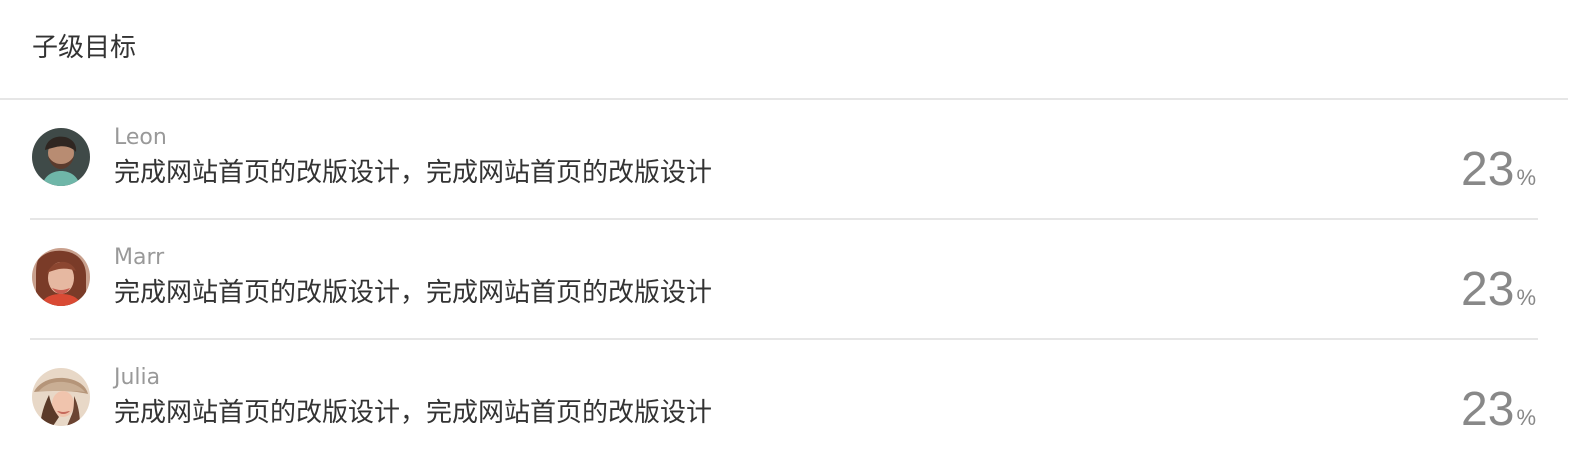 The width and height of the screenshot is (1596, 466). What do you see at coordinates (140, 137) in the screenshot?
I see `owner-name: Leon` at bounding box center [140, 137].